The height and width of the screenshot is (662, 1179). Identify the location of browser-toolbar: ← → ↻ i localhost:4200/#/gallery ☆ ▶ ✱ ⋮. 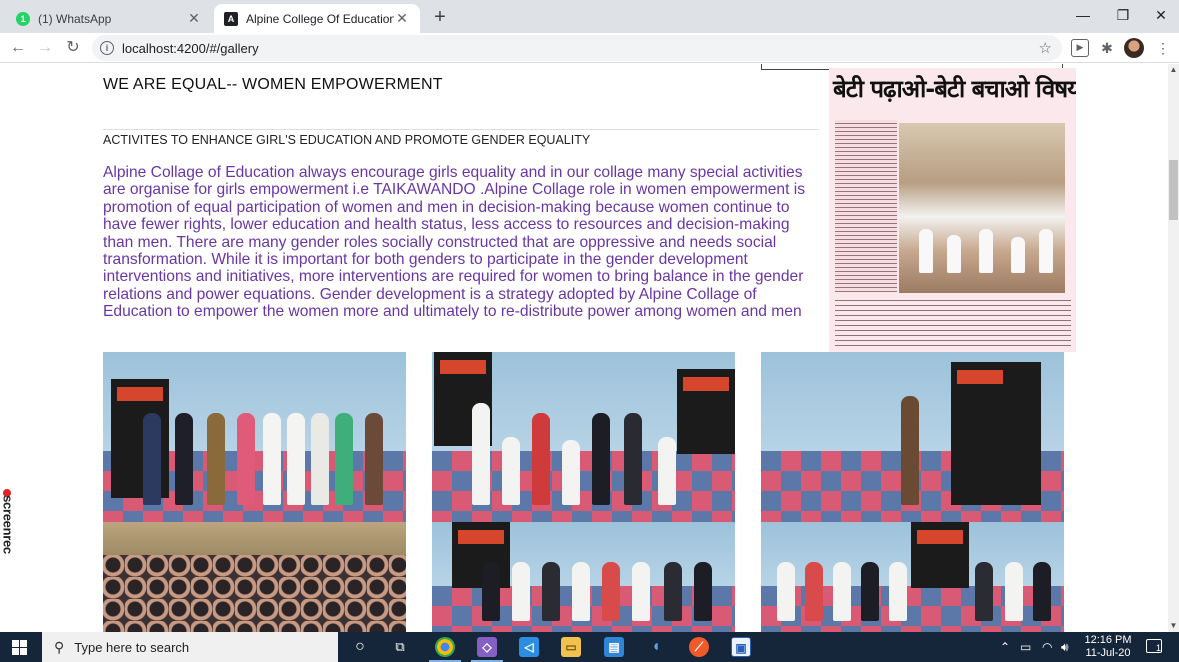
(589, 48).